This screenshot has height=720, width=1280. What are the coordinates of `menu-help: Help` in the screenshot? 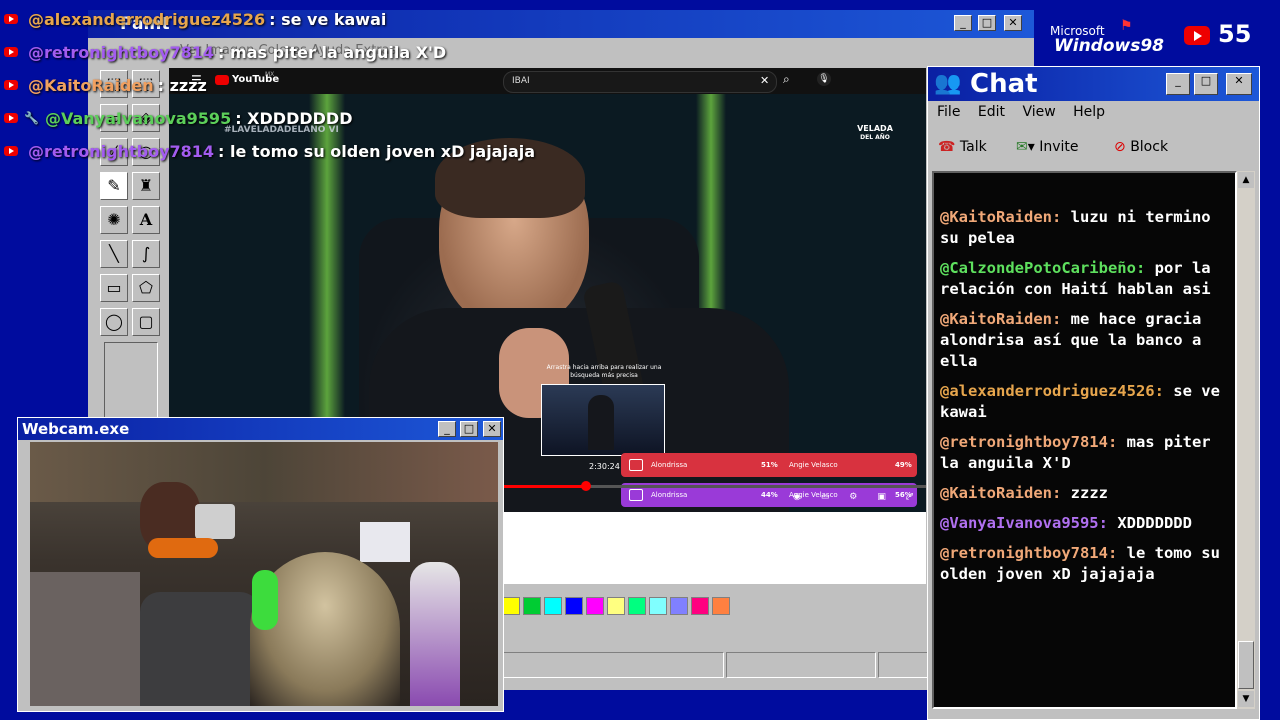 It's located at (1089, 112).